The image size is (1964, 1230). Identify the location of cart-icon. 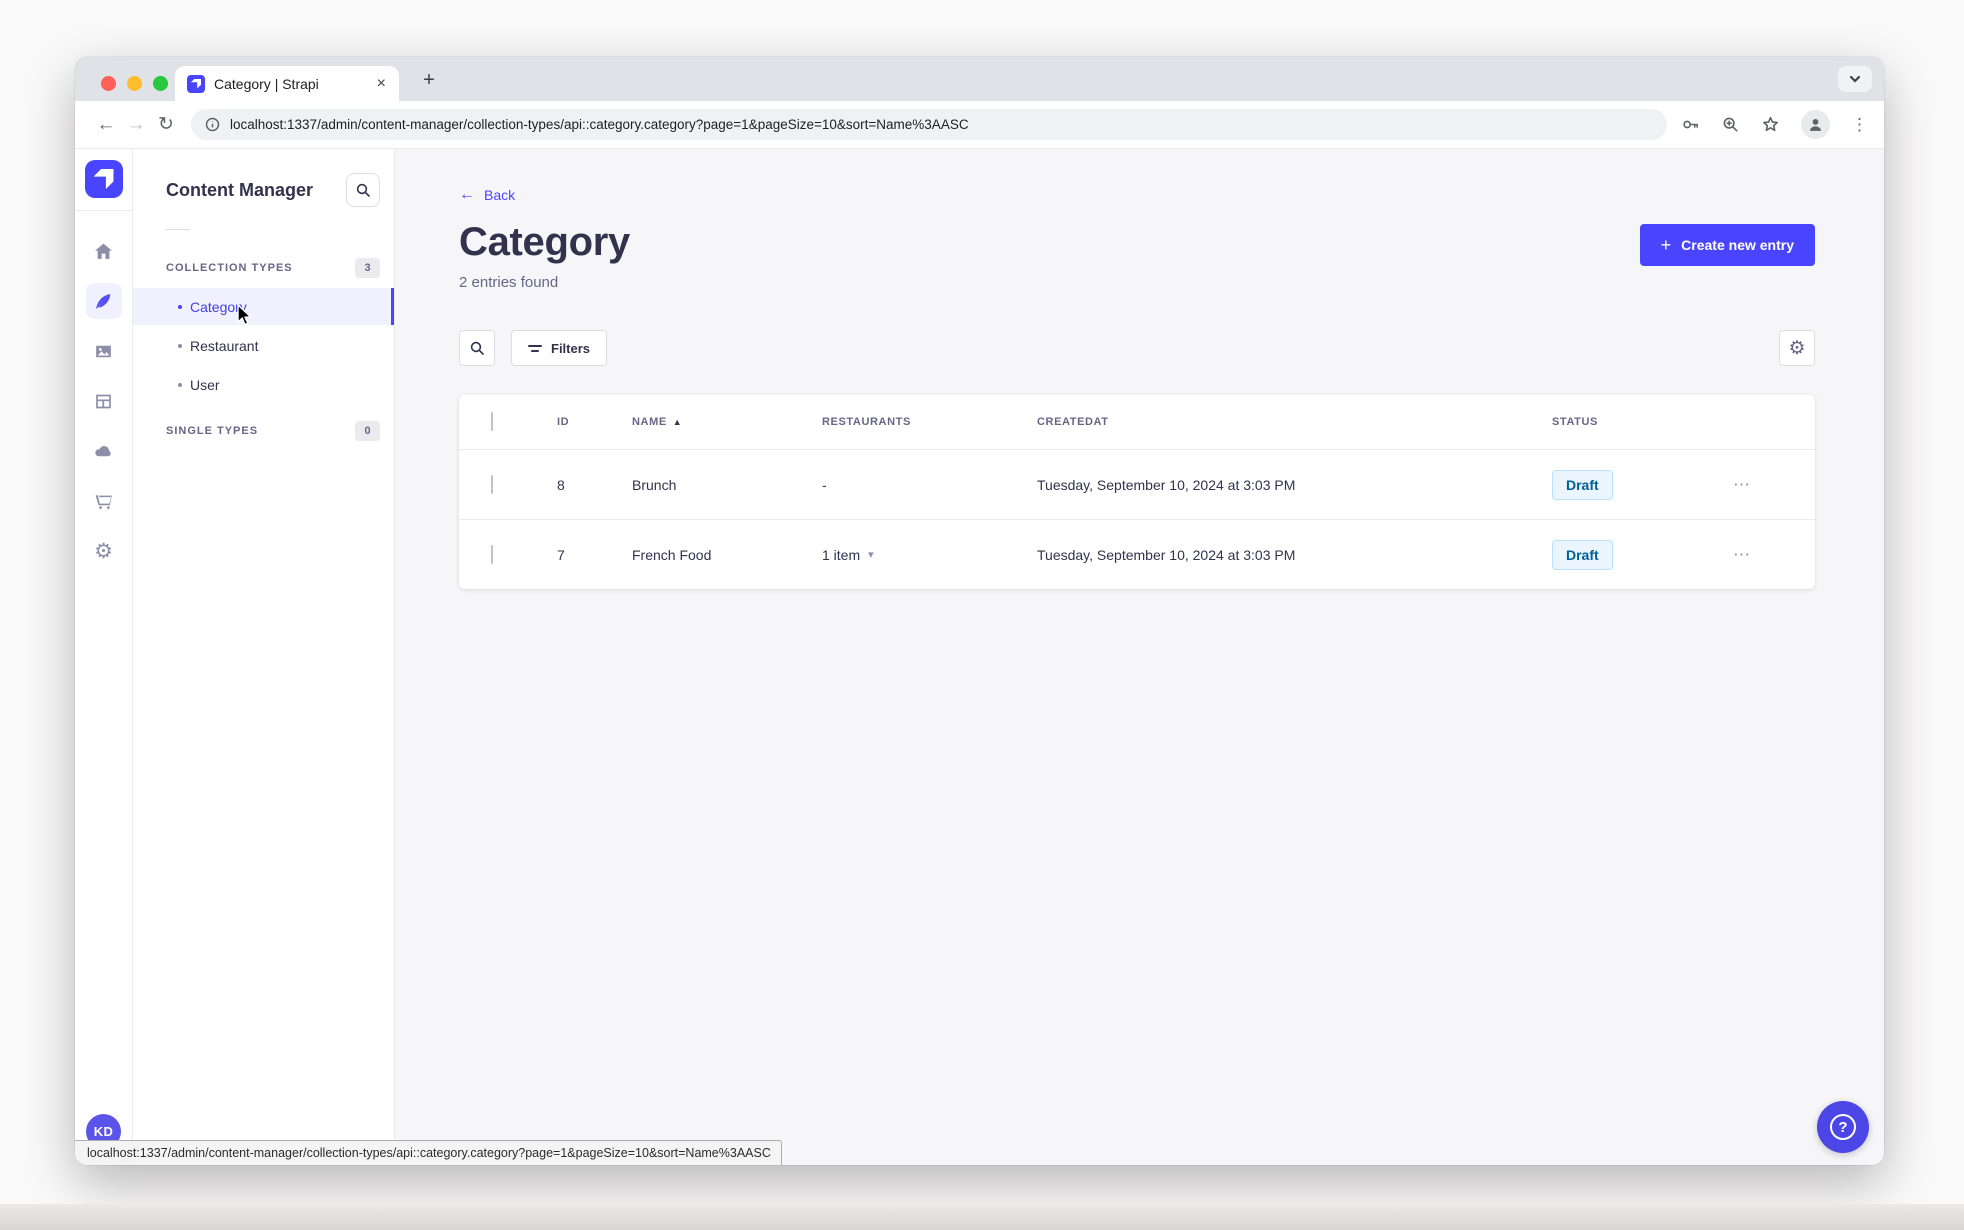
(103, 501).